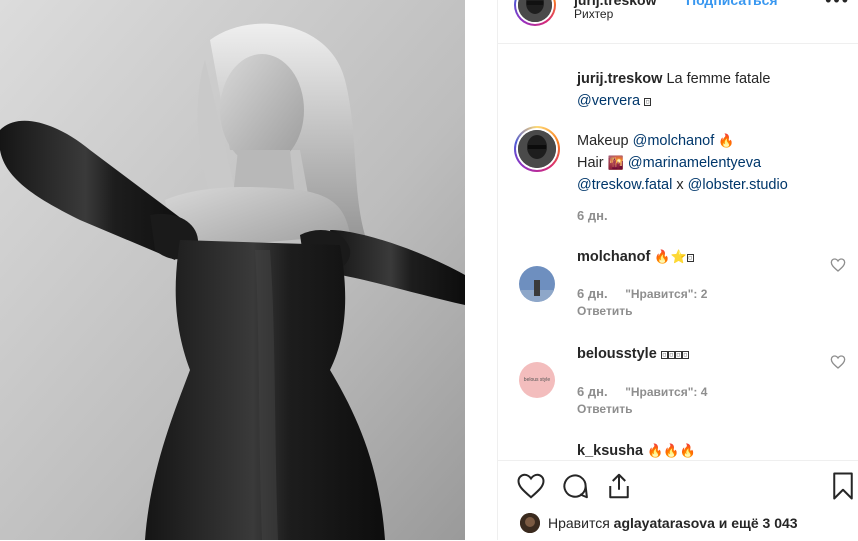 This screenshot has width=858, height=541. Describe the element at coordinates (535, 13) in the screenshot. I see `author-avatar` at that location.